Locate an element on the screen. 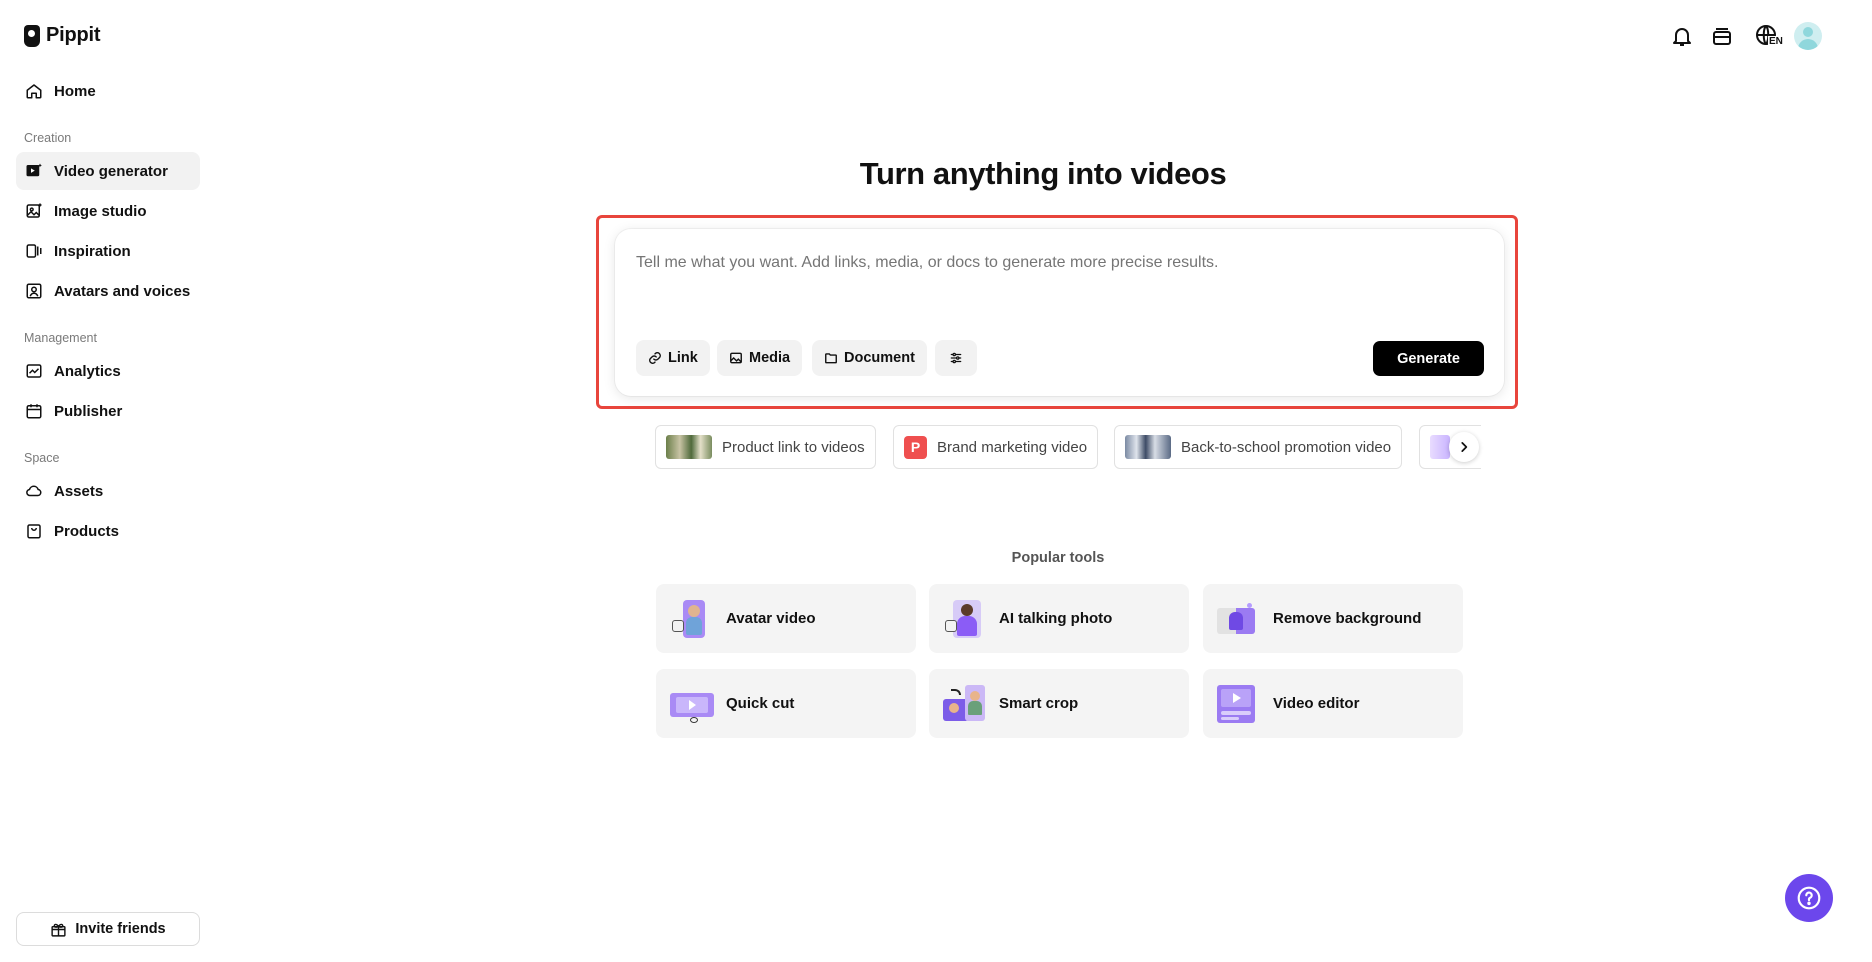 Image resolution: width=1872 pixels, height=962 pixels. avatar-head is located at coordinates (1808, 32).